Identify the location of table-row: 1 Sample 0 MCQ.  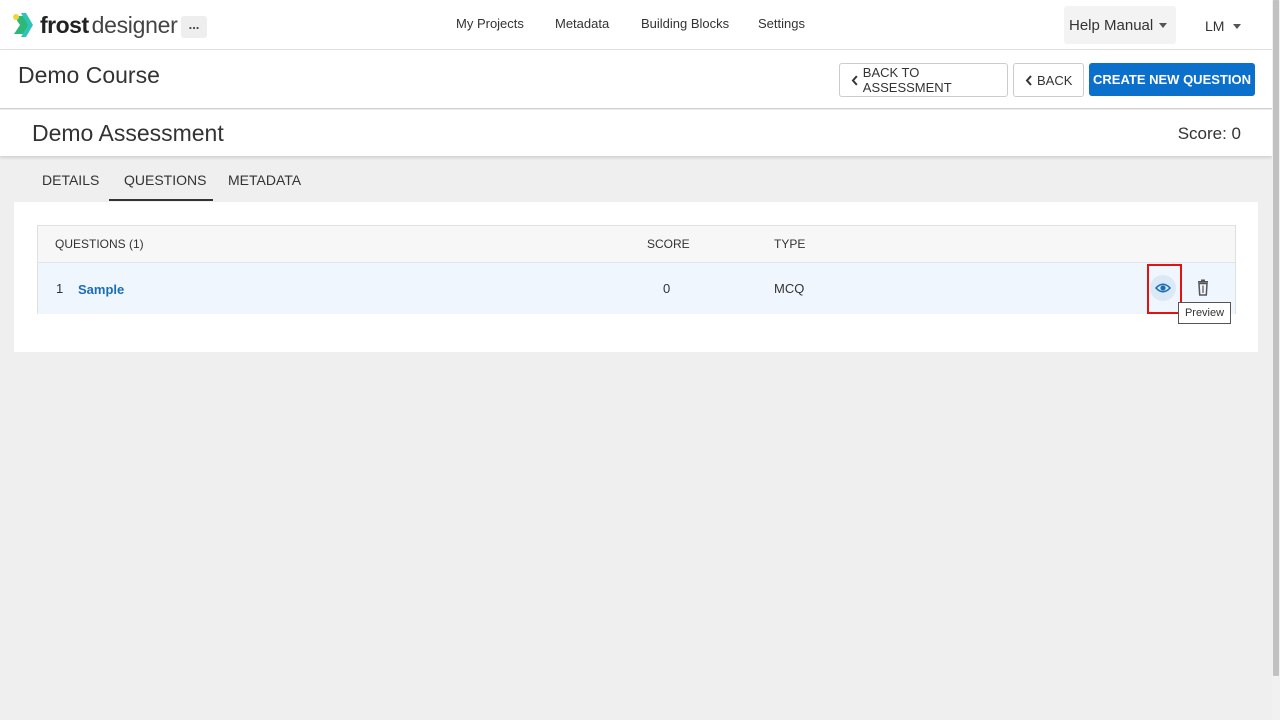
(636, 288).